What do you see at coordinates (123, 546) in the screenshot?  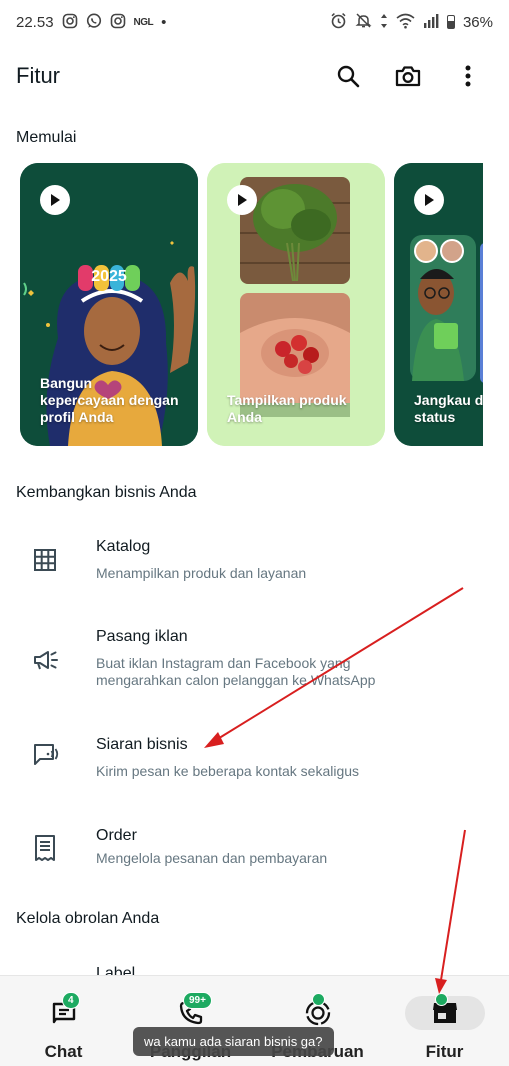 I see `item-title: Katalog` at bounding box center [123, 546].